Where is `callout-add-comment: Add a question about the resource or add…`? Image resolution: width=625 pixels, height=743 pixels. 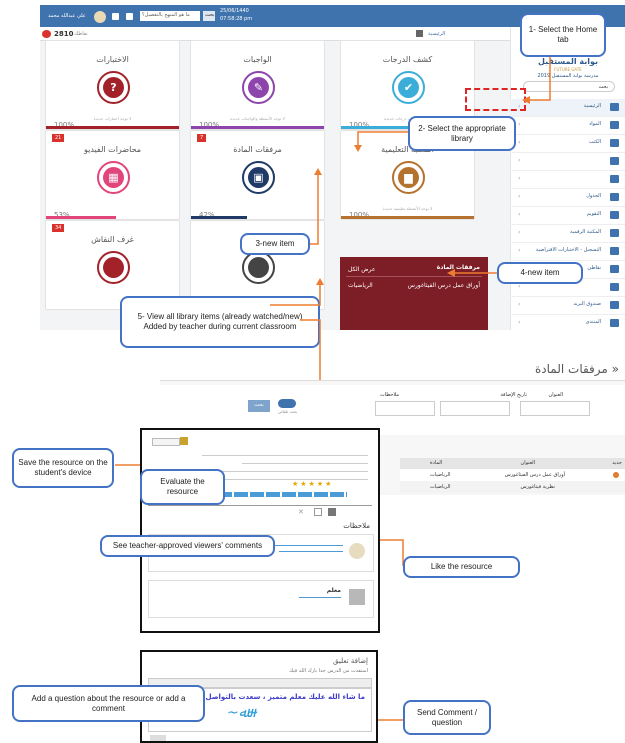
callout-add-comment: Add a question about the resource or add… is located at coordinates (108, 703).